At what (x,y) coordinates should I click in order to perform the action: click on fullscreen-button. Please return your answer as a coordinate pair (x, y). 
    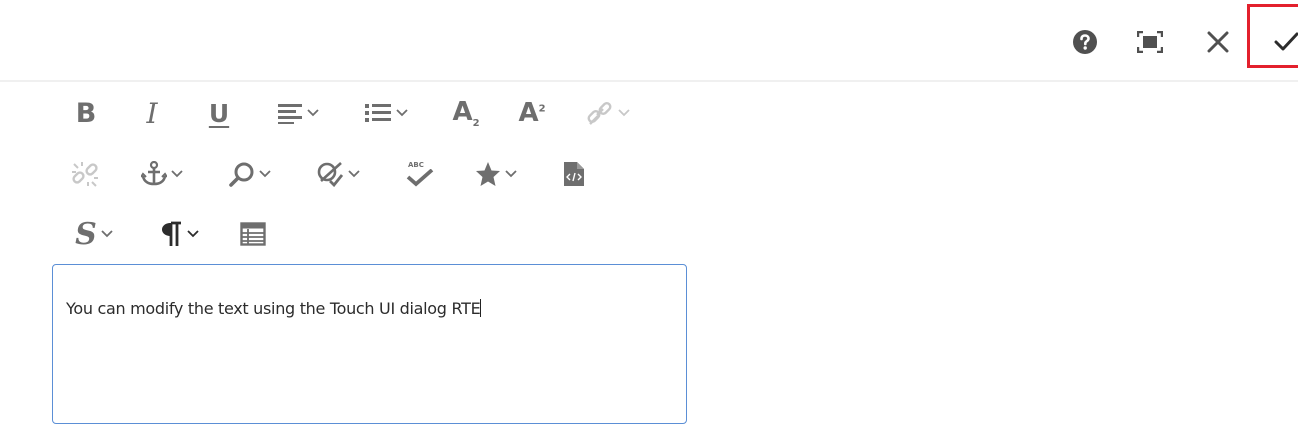
    Looking at the image, I should click on (1150, 42).